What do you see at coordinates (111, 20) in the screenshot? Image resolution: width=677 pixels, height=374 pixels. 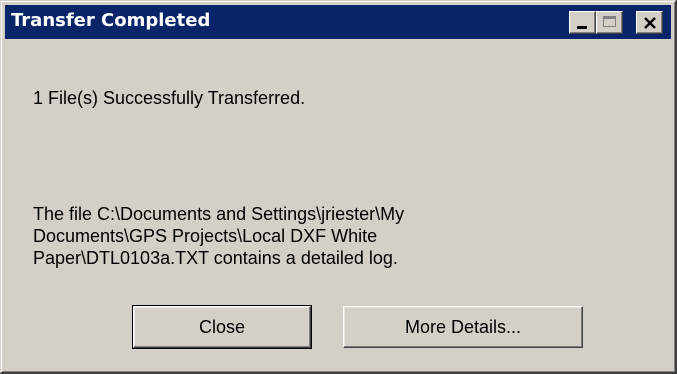 I see `window-title: Transfer Completed` at bounding box center [111, 20].